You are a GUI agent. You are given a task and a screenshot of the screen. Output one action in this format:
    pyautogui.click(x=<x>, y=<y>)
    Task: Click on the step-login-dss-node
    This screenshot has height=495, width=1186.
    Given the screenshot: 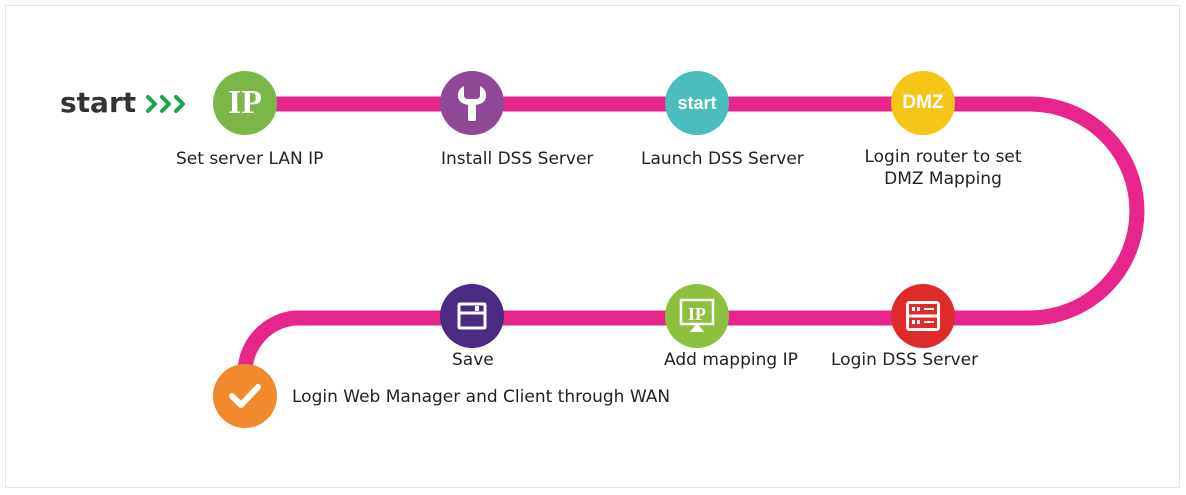 What is the action you would take?
    pyautogui.click(x=923, y=316)
    